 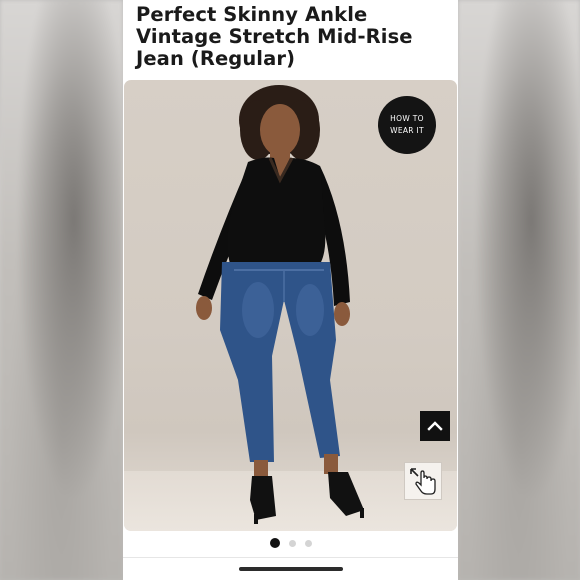 I want to click on chevron-up-icon, so click(x=435, y=426).